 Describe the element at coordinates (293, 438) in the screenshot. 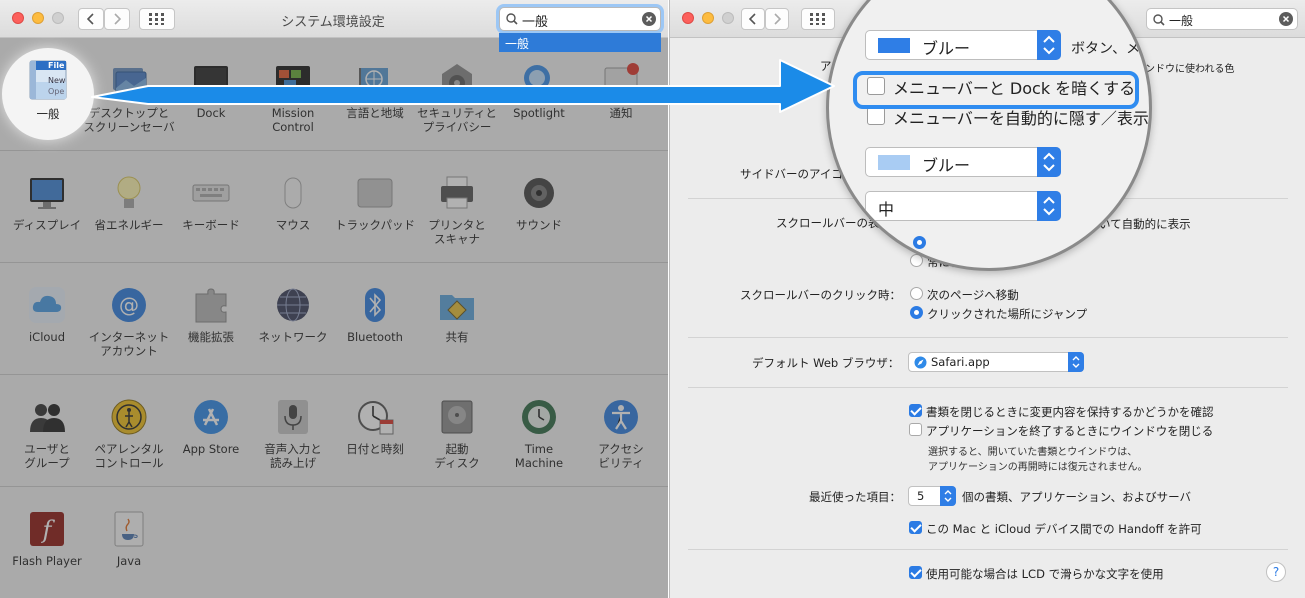

I see `pane-dictation-speech: 音声入力と 読み上げ` at that location.